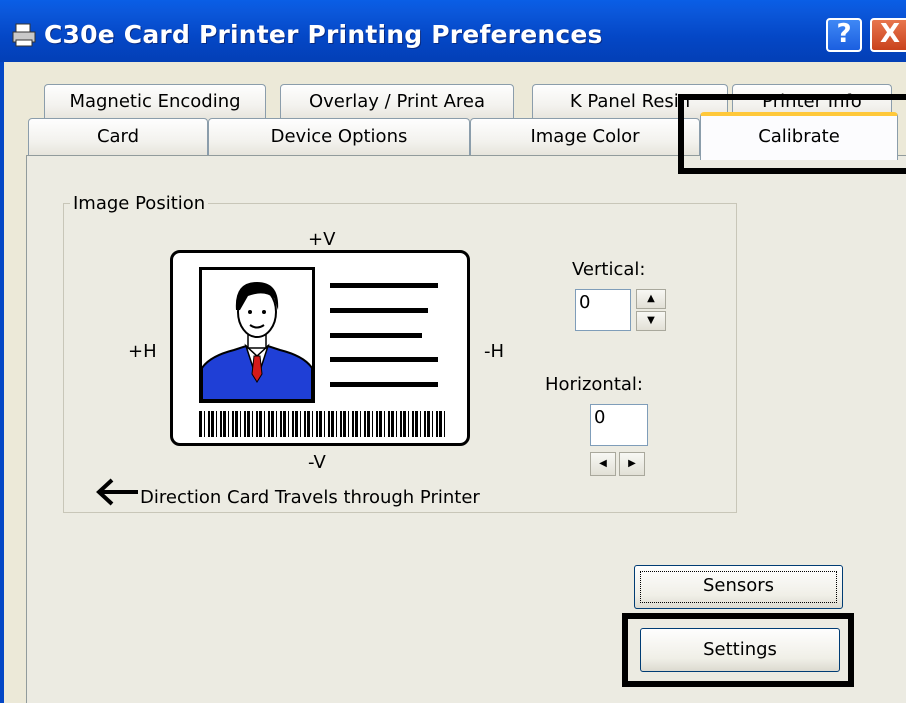  Describe the element at coordinates (322, 424) in the screenshot. I see `barcode-image` at that location.